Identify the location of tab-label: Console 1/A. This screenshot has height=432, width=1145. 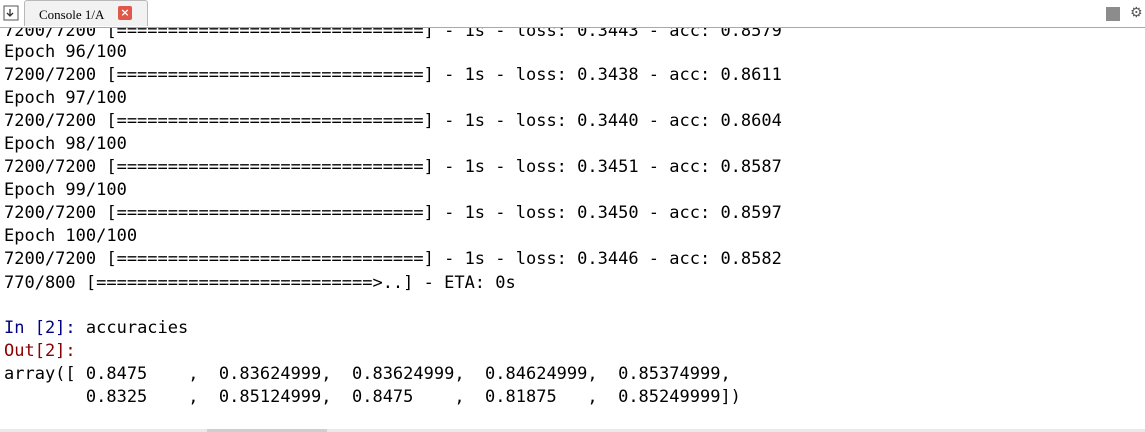
(72, 14).